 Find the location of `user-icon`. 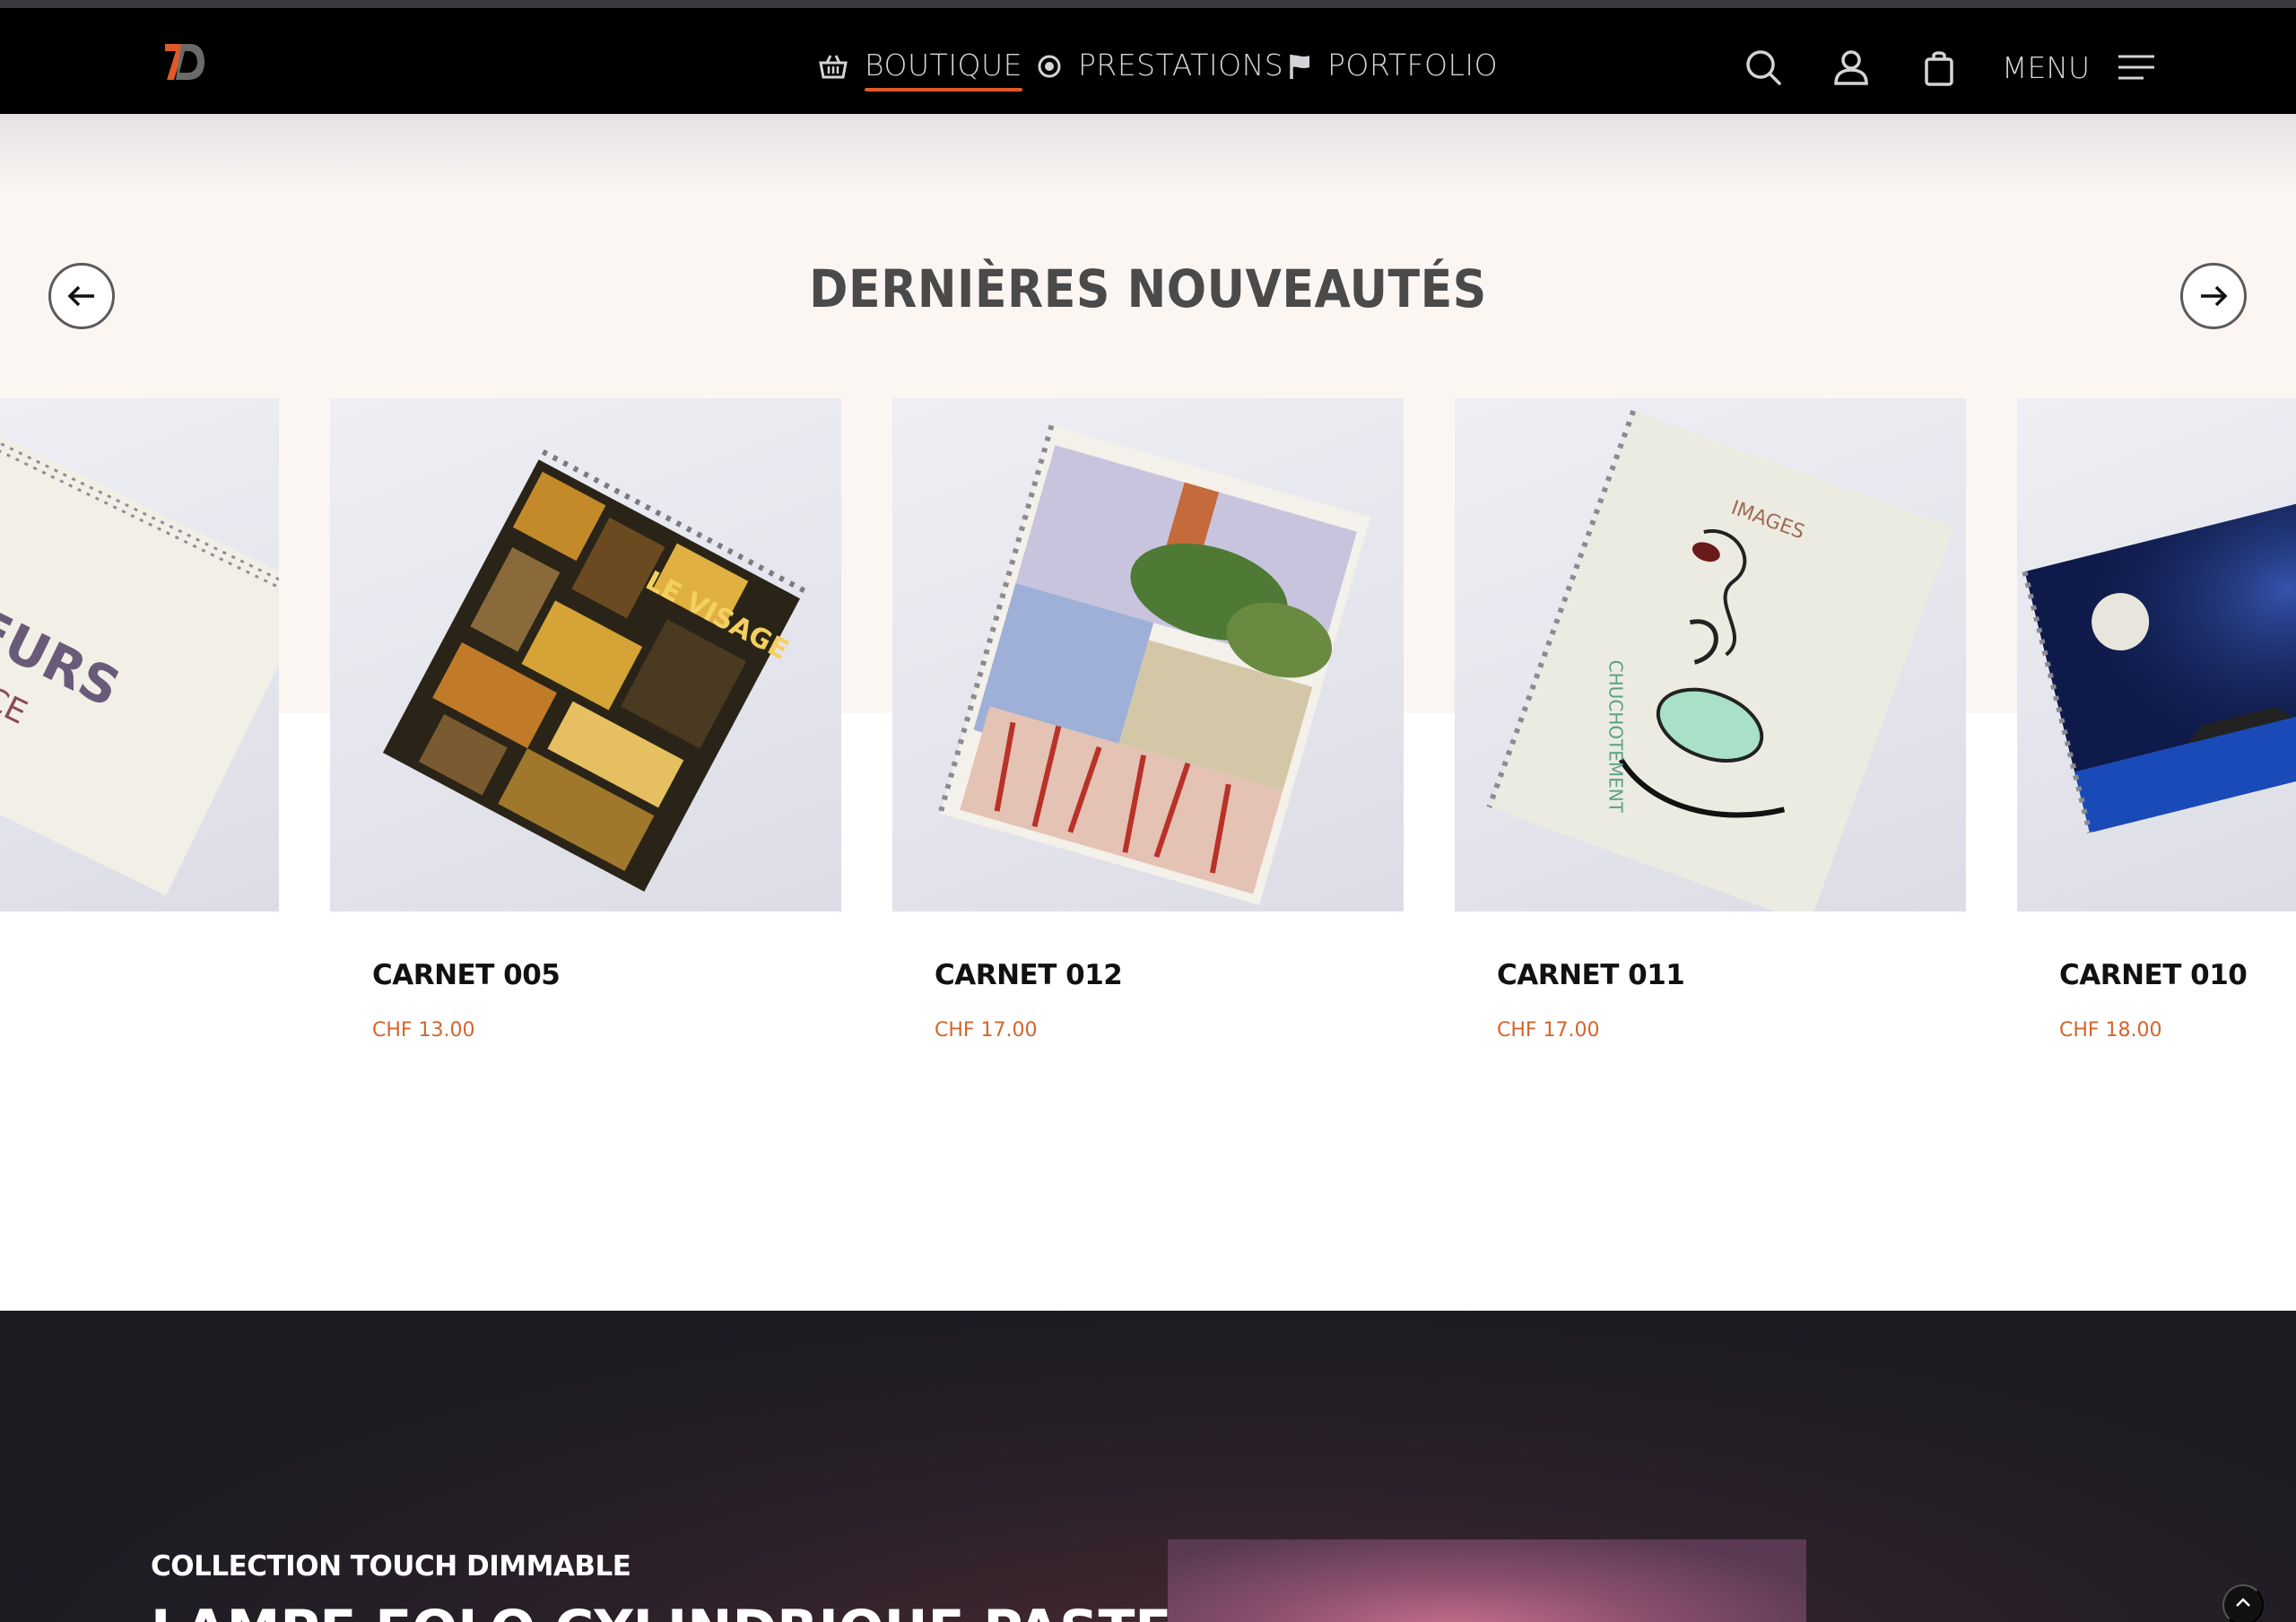

user-icon is located at coordinates (1851, 67).